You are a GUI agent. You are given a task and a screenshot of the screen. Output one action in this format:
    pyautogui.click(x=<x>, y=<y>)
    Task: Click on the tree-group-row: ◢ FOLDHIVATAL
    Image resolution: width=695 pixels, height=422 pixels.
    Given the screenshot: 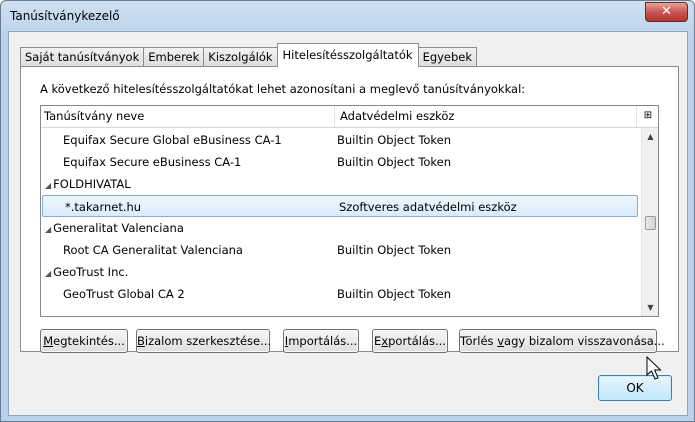 What is the action you would take?
    pyautogui.click(x=340, y=184)
    